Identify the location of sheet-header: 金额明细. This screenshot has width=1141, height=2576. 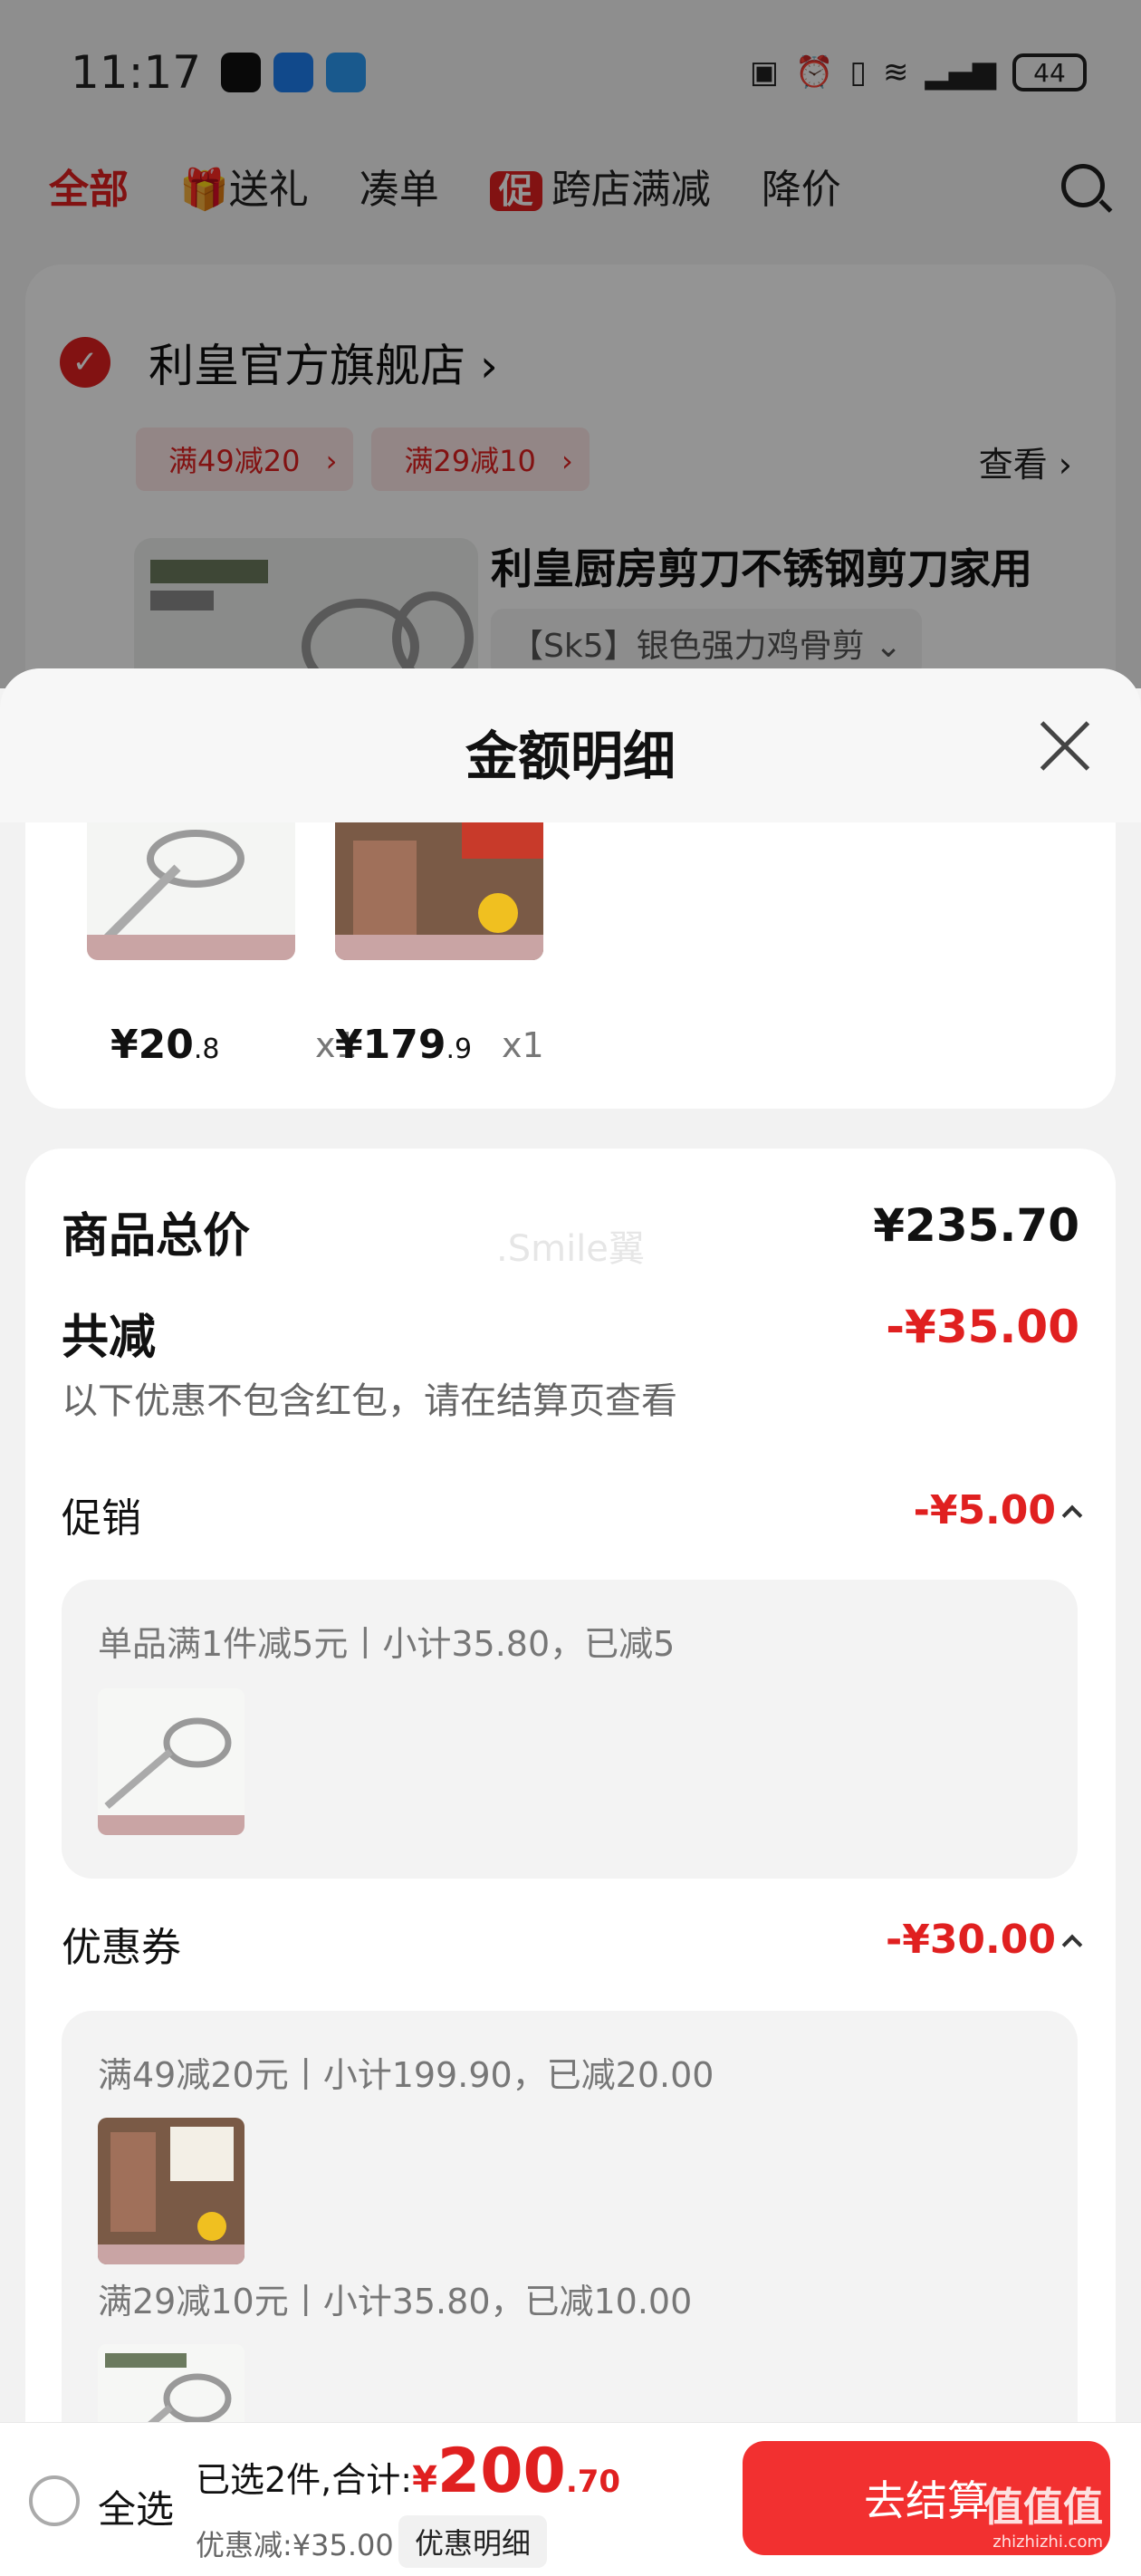
(570, 745).